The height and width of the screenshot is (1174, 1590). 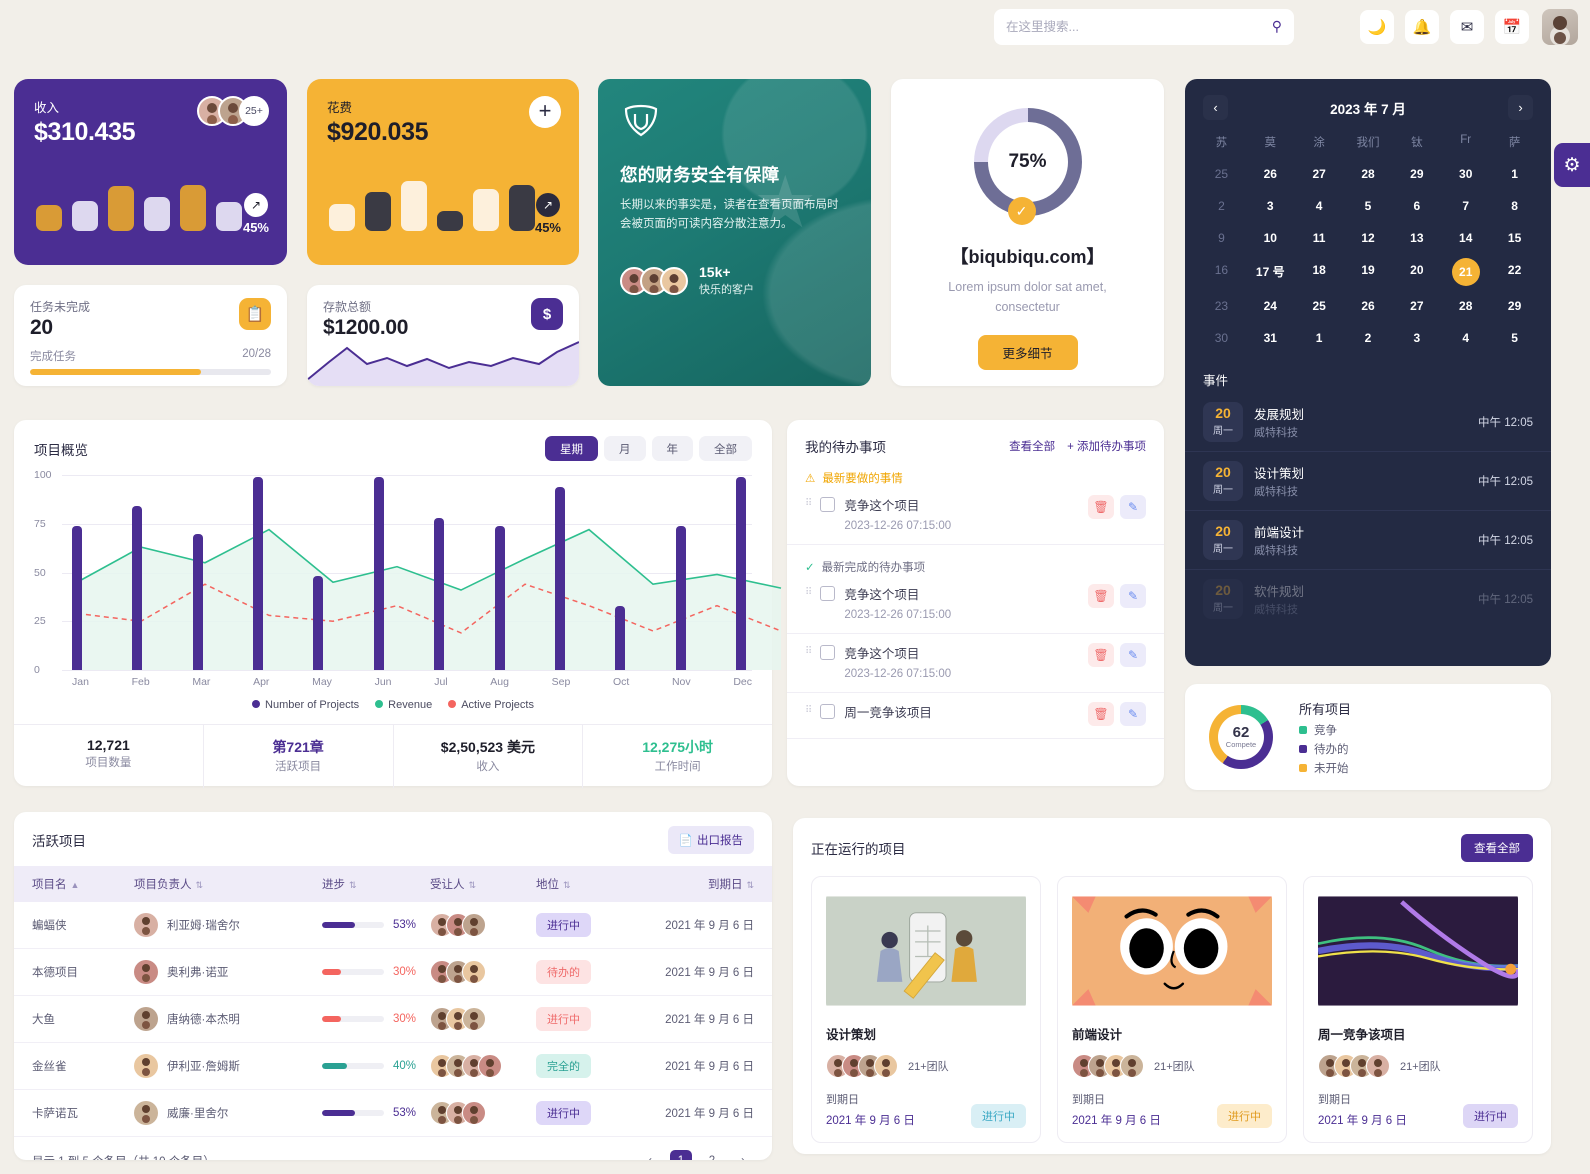 I want to click on table-row: 大鱼 唐纳德·本杰明 30% 进行中 2021 年 9 月 6 日, so click(x=393, y=1019).